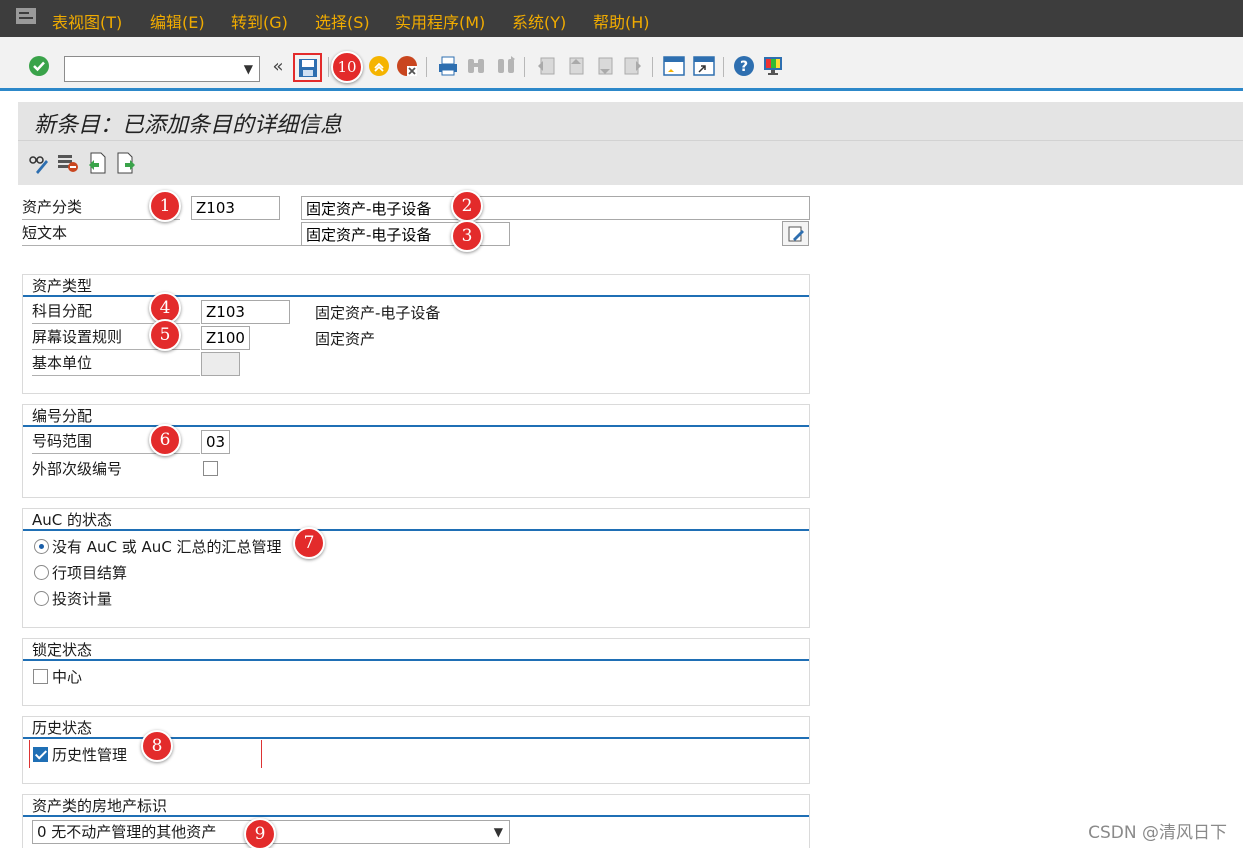 The height and width of the screenshot is (848, 1243). I want to click on asset-class-input, so click(237, 208).